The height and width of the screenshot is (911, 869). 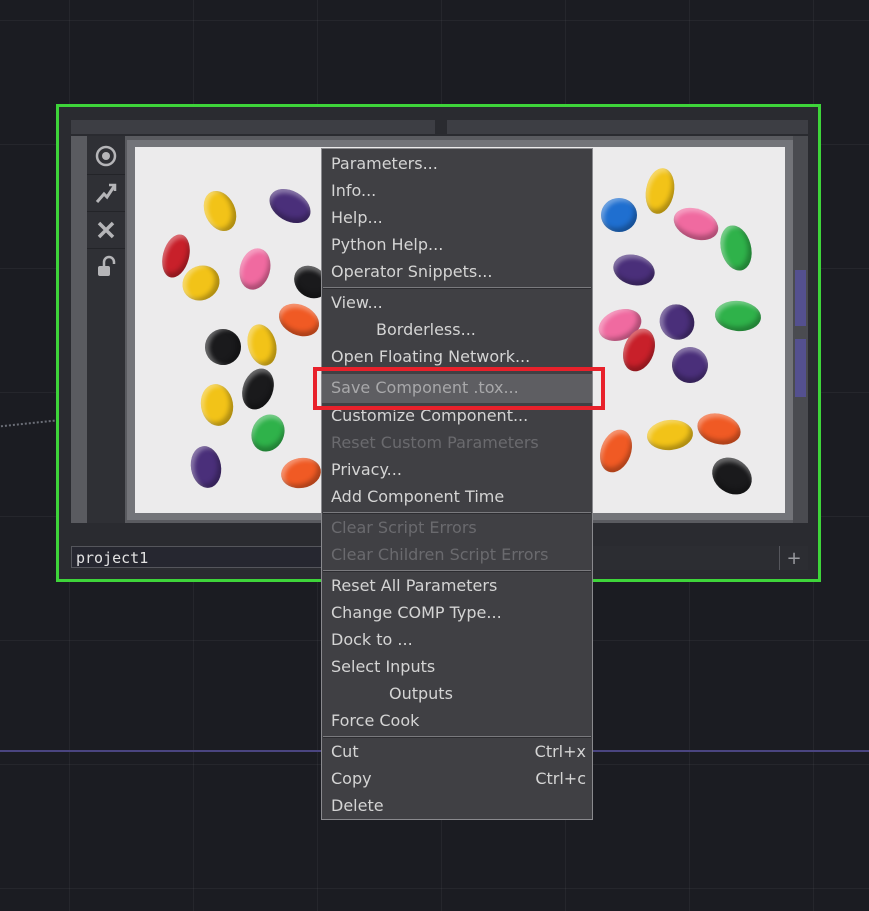 What do you see at coordinates (106, 267) in the screenshot?
I see `lock-icon` at bounding box center [106, 267].